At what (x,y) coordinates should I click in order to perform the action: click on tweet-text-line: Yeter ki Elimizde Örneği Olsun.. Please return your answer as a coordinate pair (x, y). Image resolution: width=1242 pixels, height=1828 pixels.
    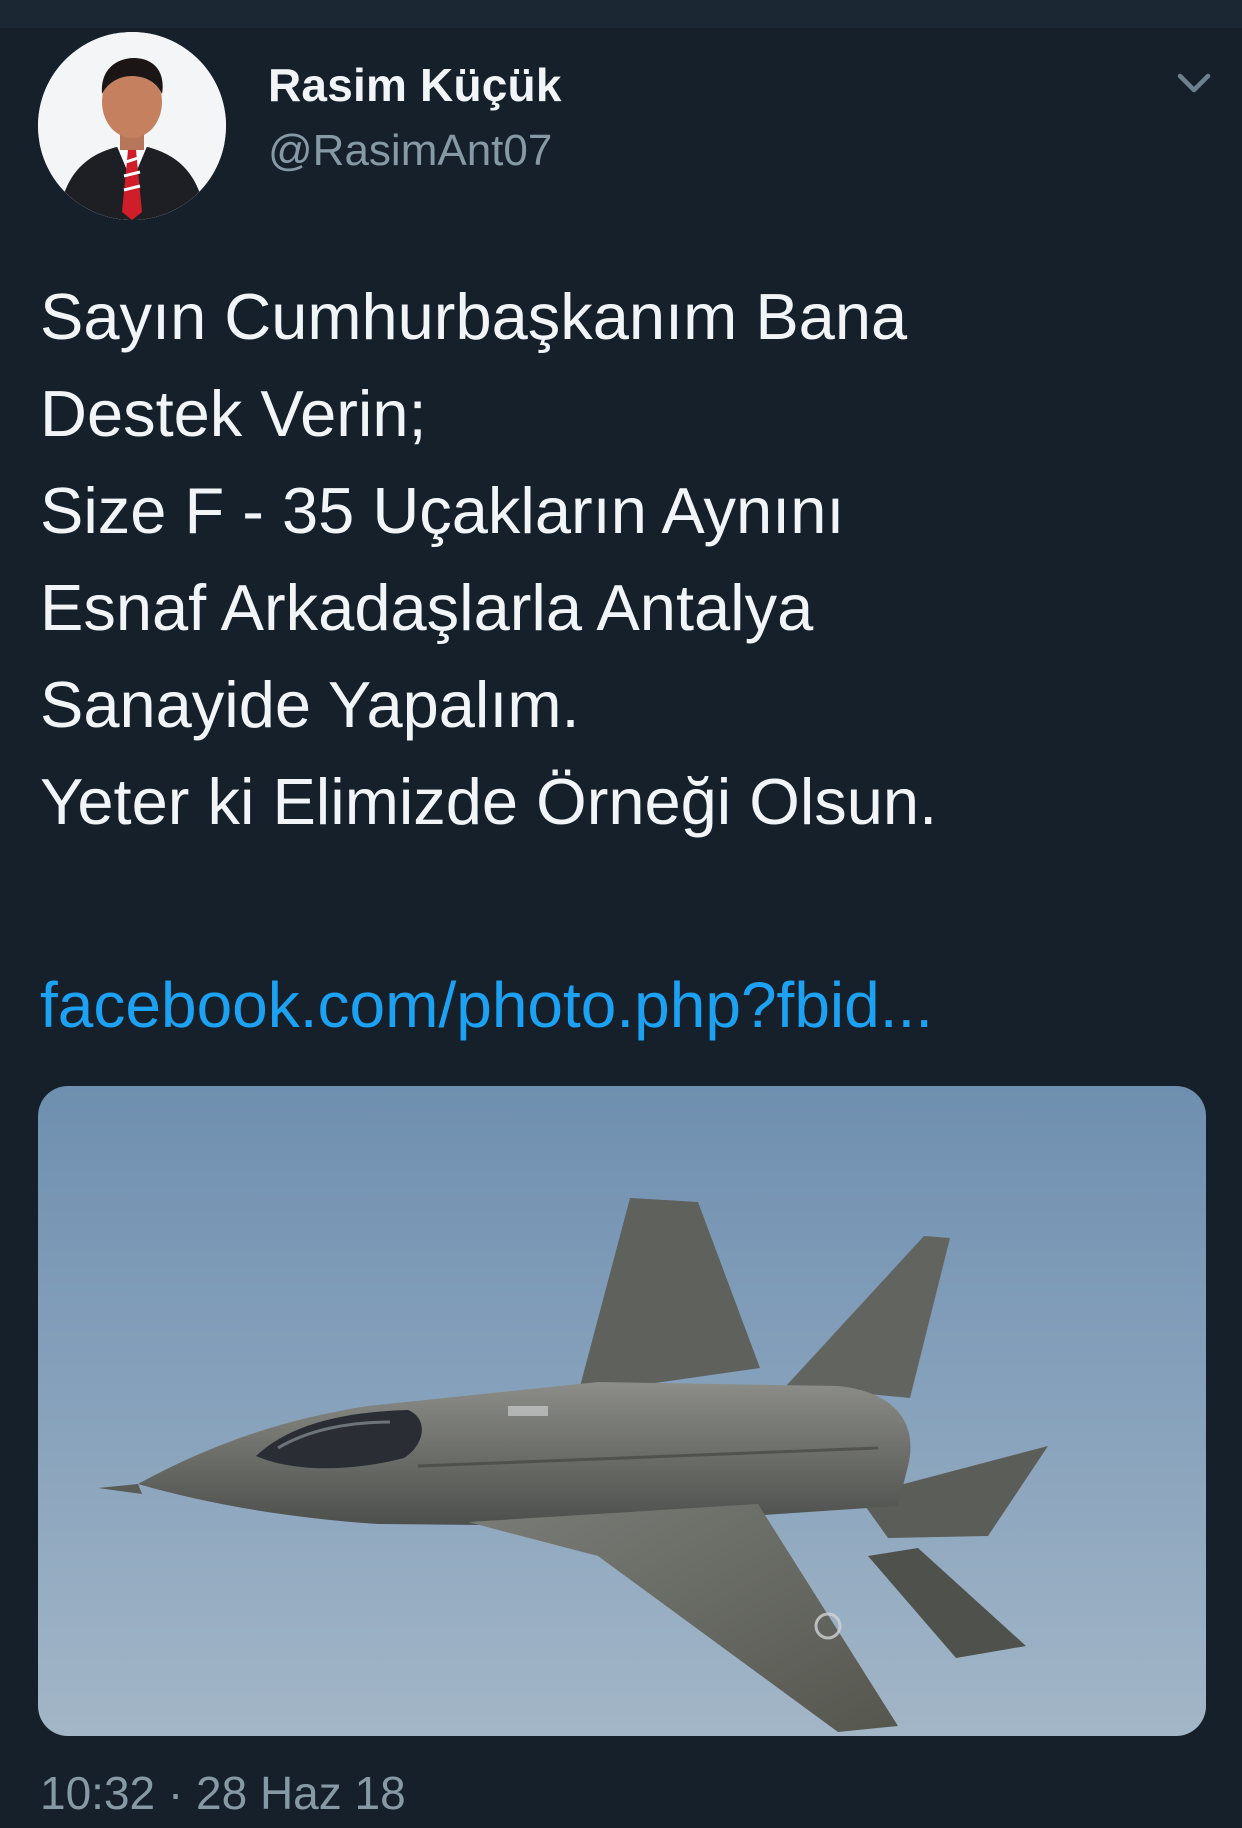
    Looking at the image, I should click on (489, 801).